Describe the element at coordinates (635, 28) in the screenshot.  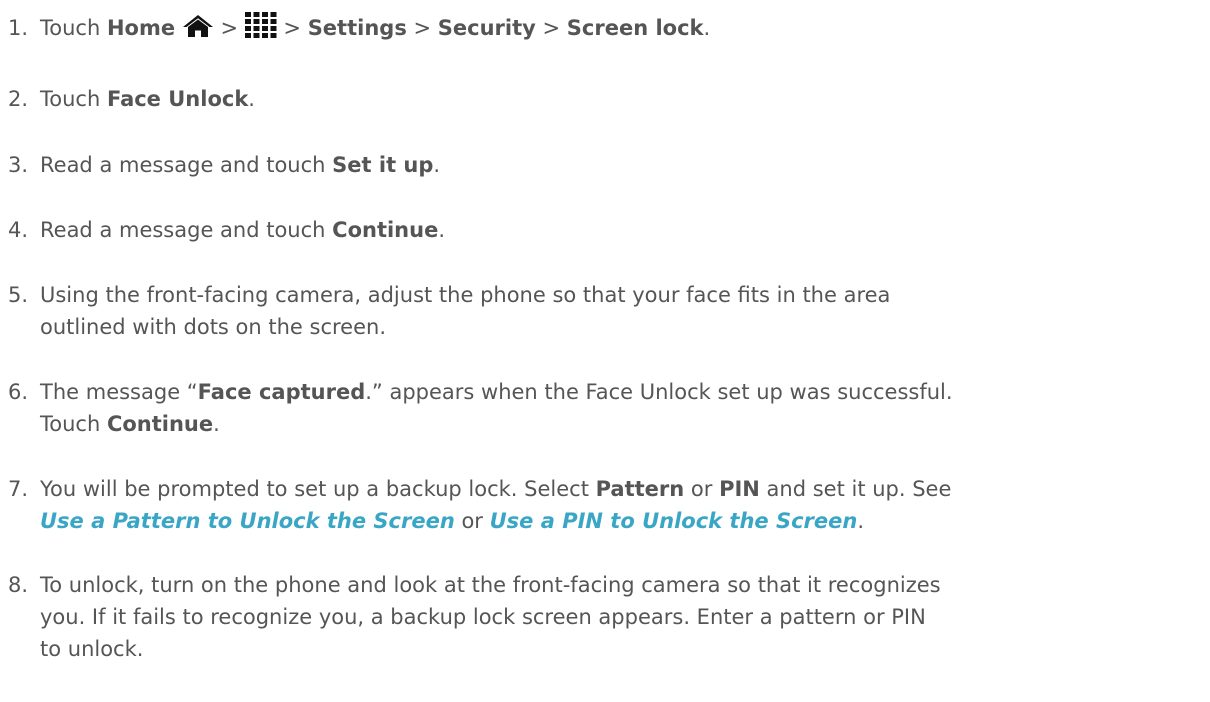
I see `screen-lock-label: Screen lock` at that location.